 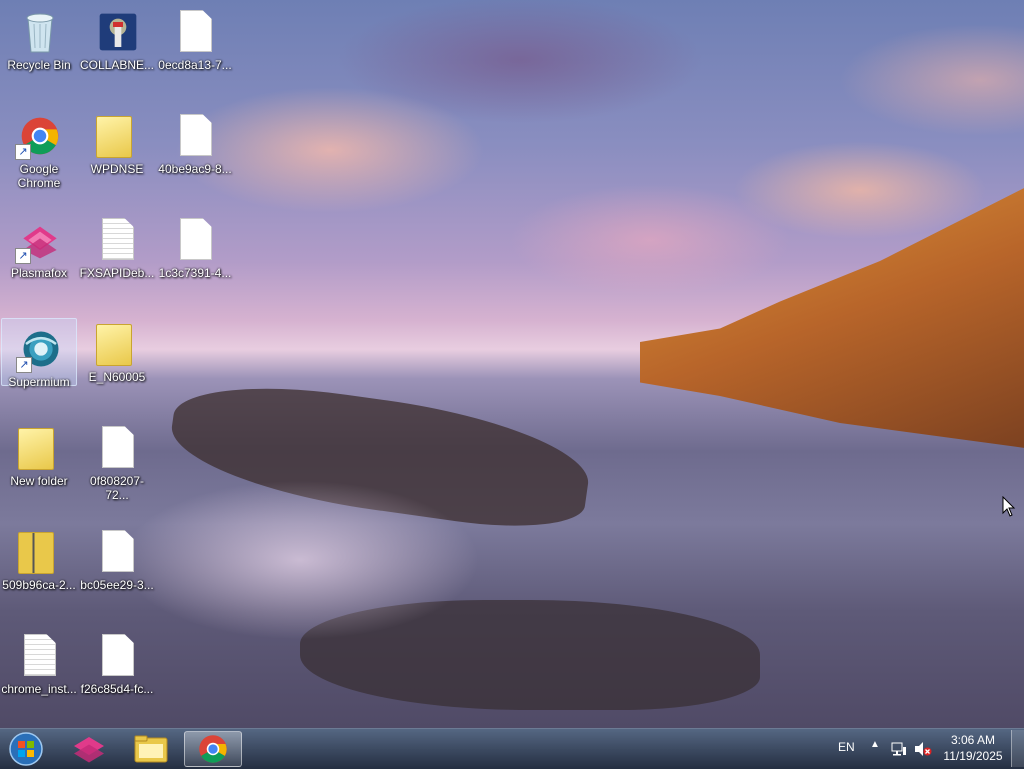 I want to click on taskbar-file-explorer-button, so click(x=151, y=749).